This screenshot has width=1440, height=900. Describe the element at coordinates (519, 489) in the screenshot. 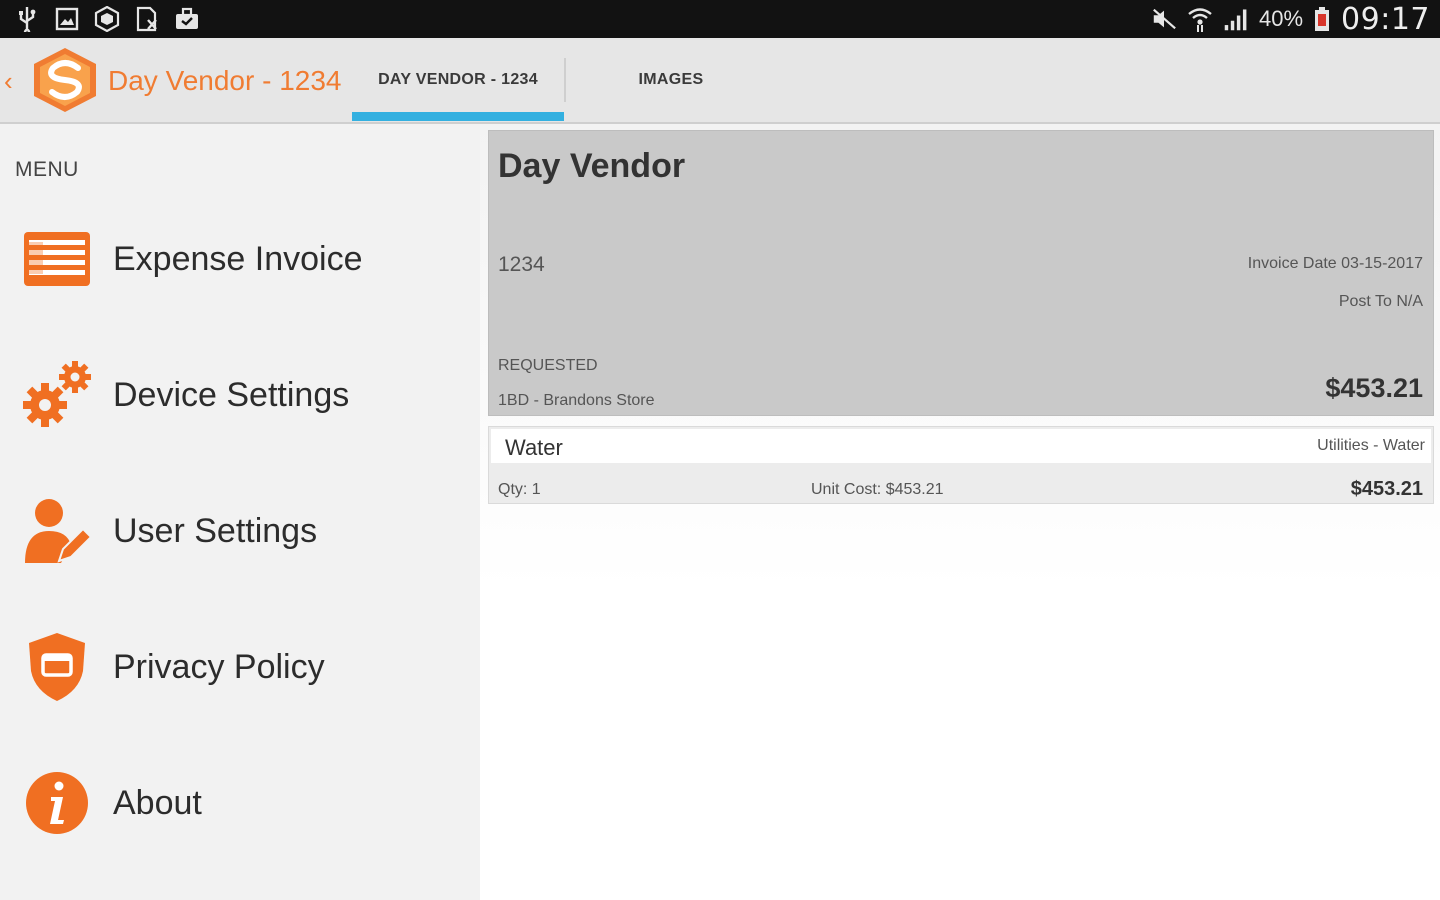

I see `line-item-qty: Qty: 1` at that location.